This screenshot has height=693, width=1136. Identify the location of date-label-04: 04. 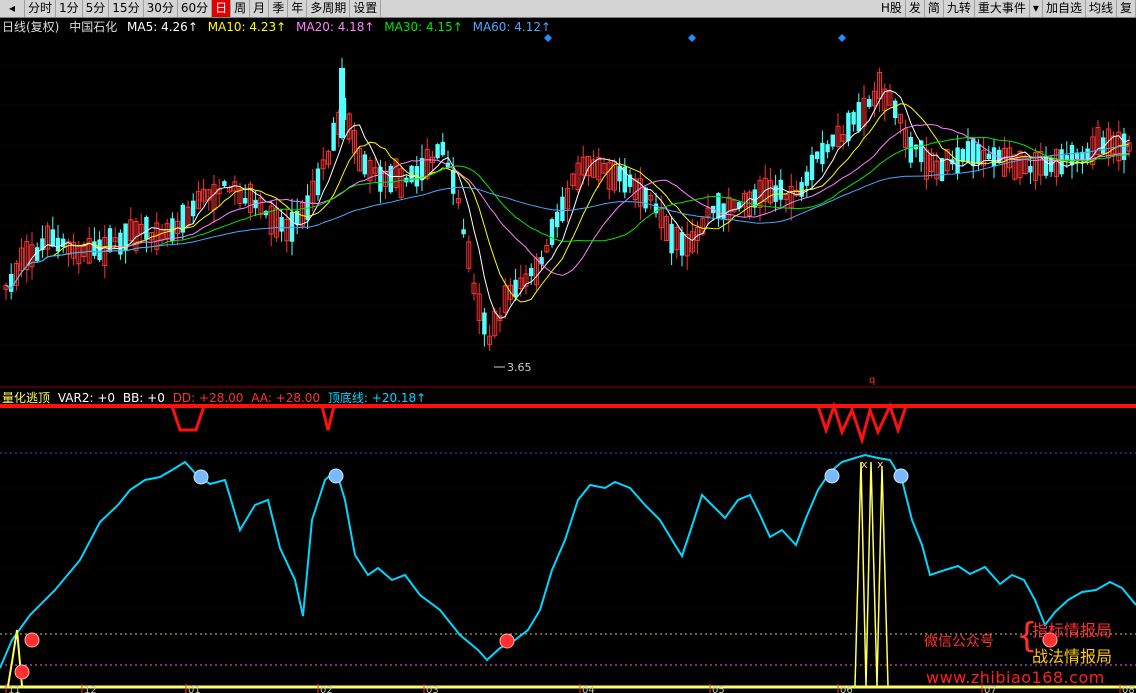
(588, 689).